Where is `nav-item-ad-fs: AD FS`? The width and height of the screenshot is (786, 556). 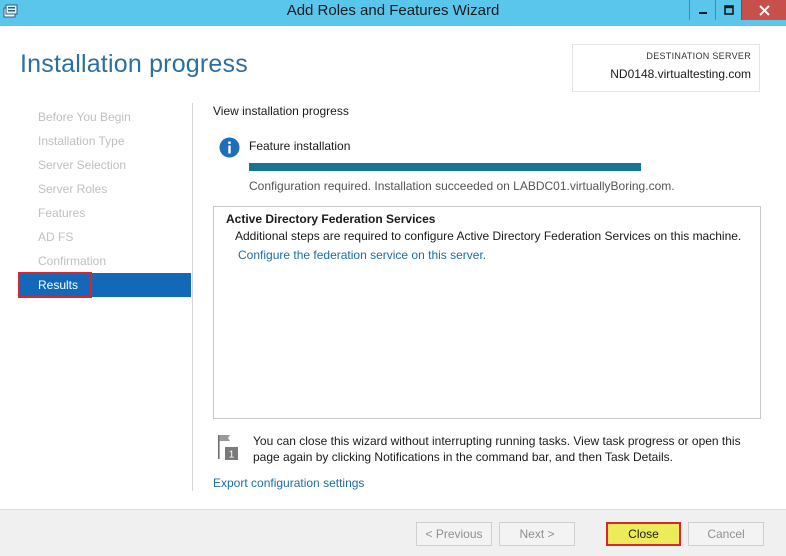 nav-item-ad-fs: AD FS is located at coordinates (105, 237).